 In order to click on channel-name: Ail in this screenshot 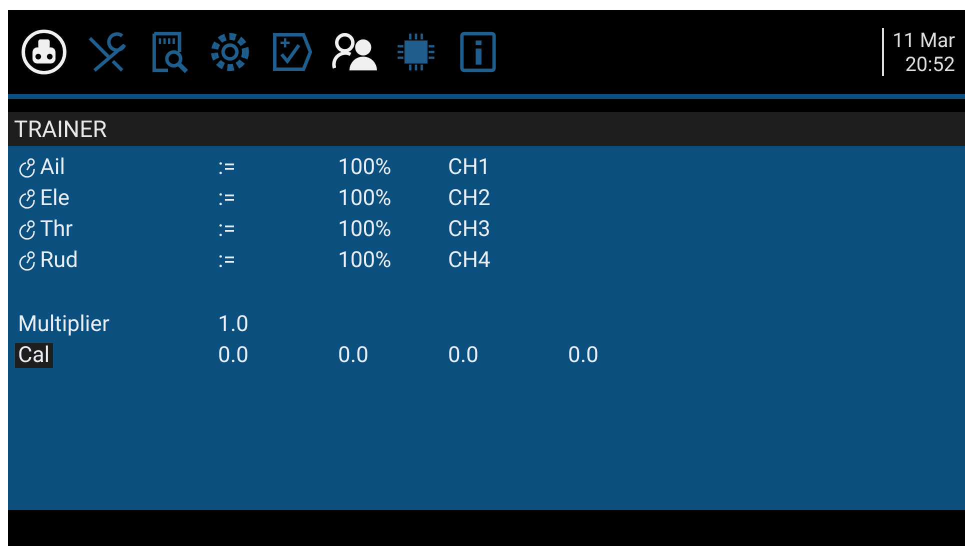, I will do `click(53, 167)`.